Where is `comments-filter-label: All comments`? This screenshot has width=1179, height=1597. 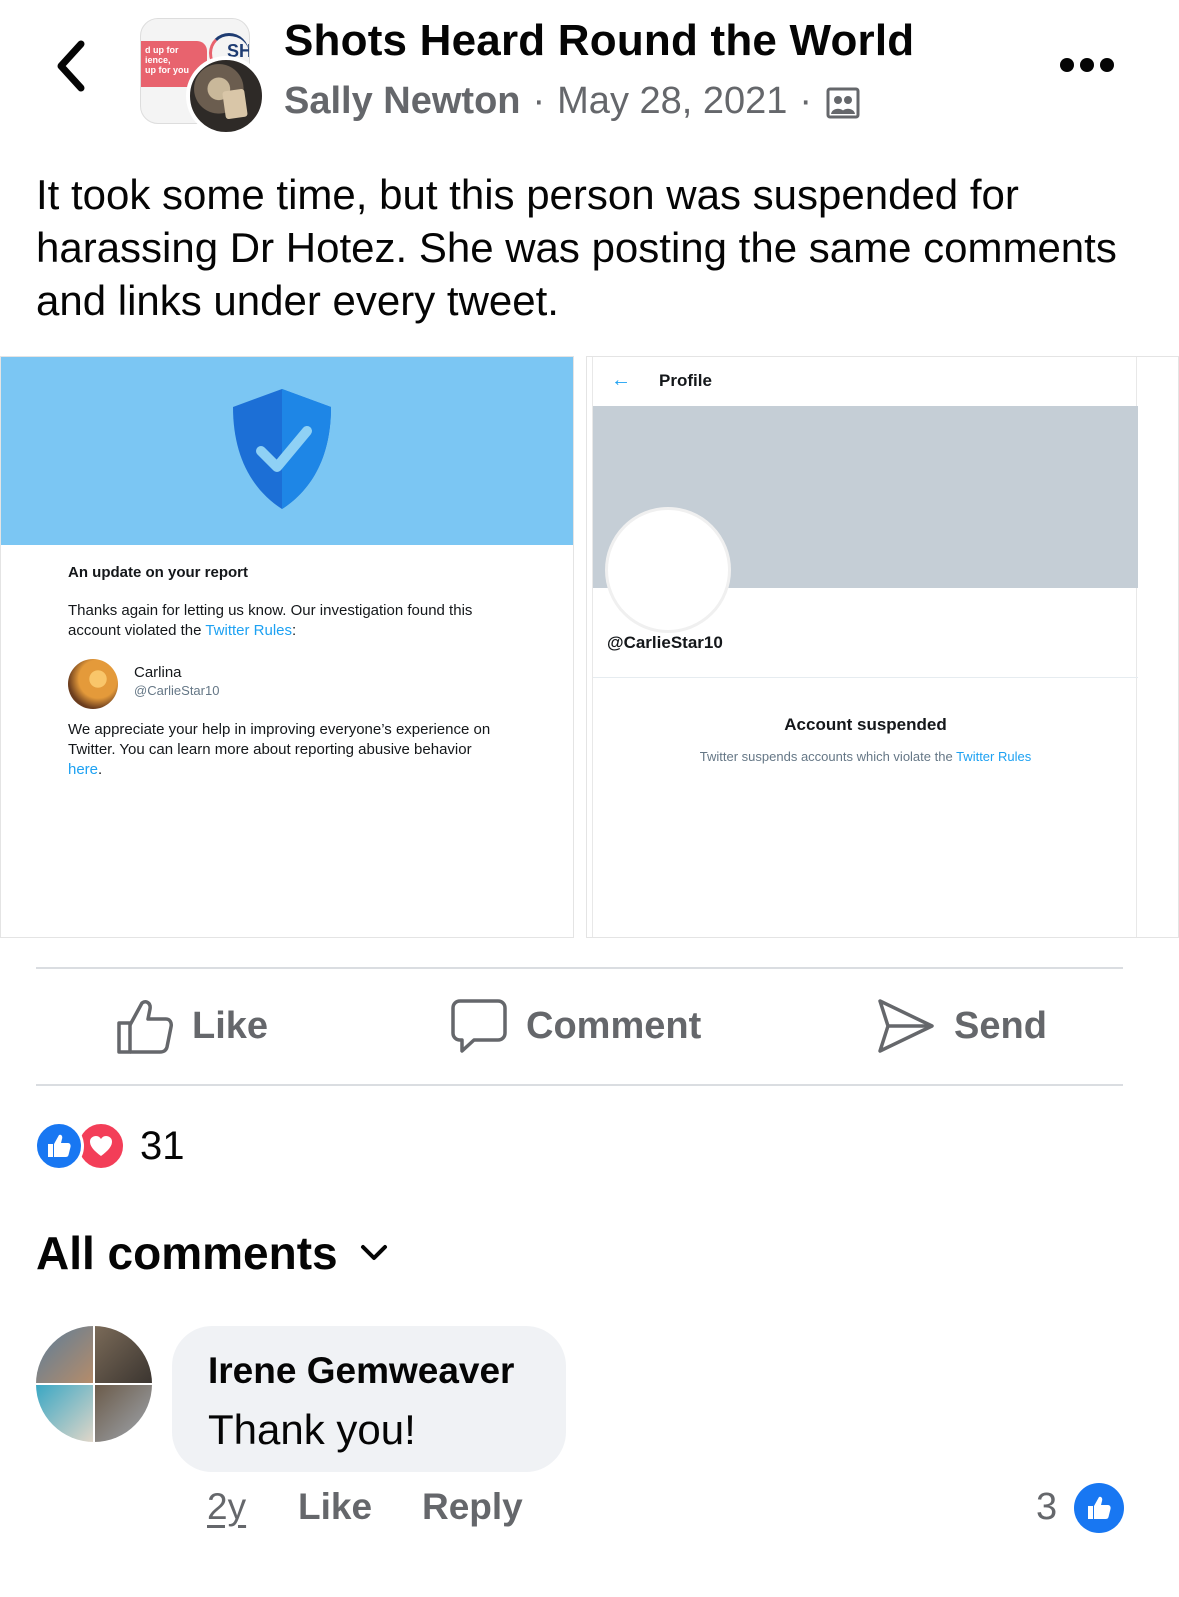
comments-filter-label: All comments is located at coordinates (187, 1253).